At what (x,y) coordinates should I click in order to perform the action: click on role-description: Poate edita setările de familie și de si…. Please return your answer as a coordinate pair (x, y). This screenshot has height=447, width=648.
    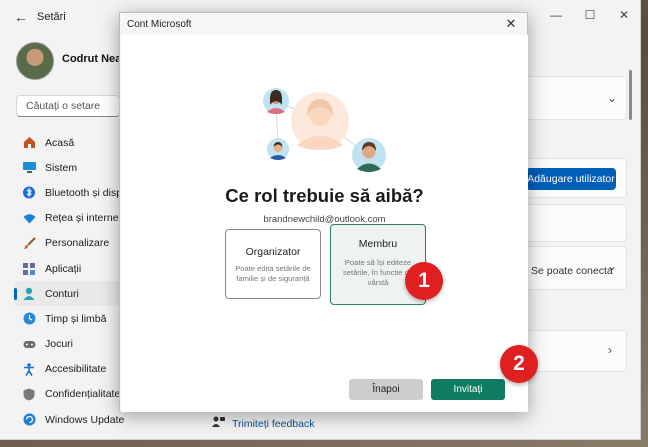
    Looking at the image, I should click on (273, 273).